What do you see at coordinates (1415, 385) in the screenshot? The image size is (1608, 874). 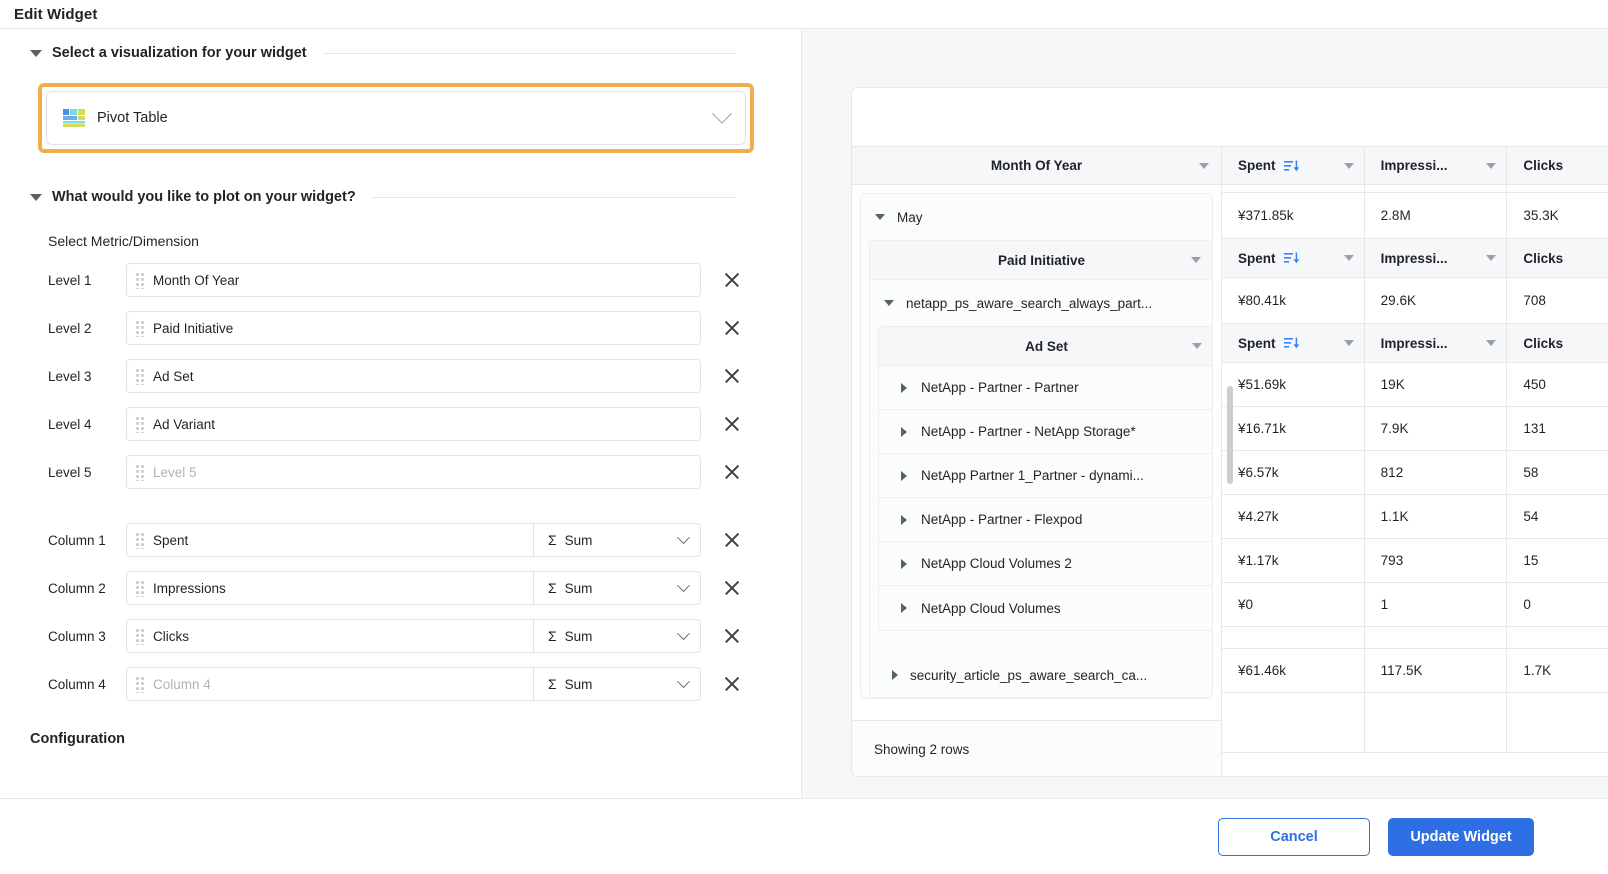 I see `metric-row-adset: ¥51.69k 19K 450` at bounding box center [1415, 385].